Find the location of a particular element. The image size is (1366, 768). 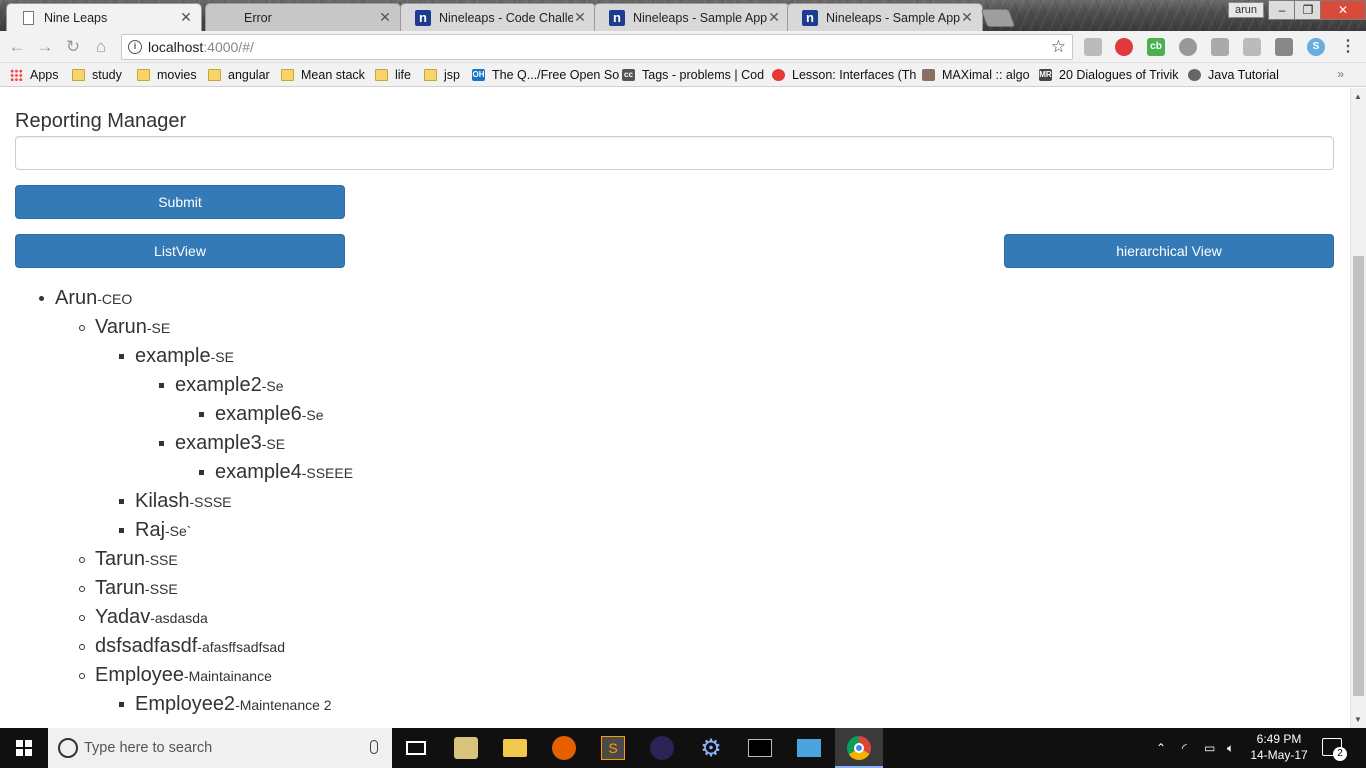

bookmark-openhub: OH The Q.../Free Open So is located at coordinates (549, 75).